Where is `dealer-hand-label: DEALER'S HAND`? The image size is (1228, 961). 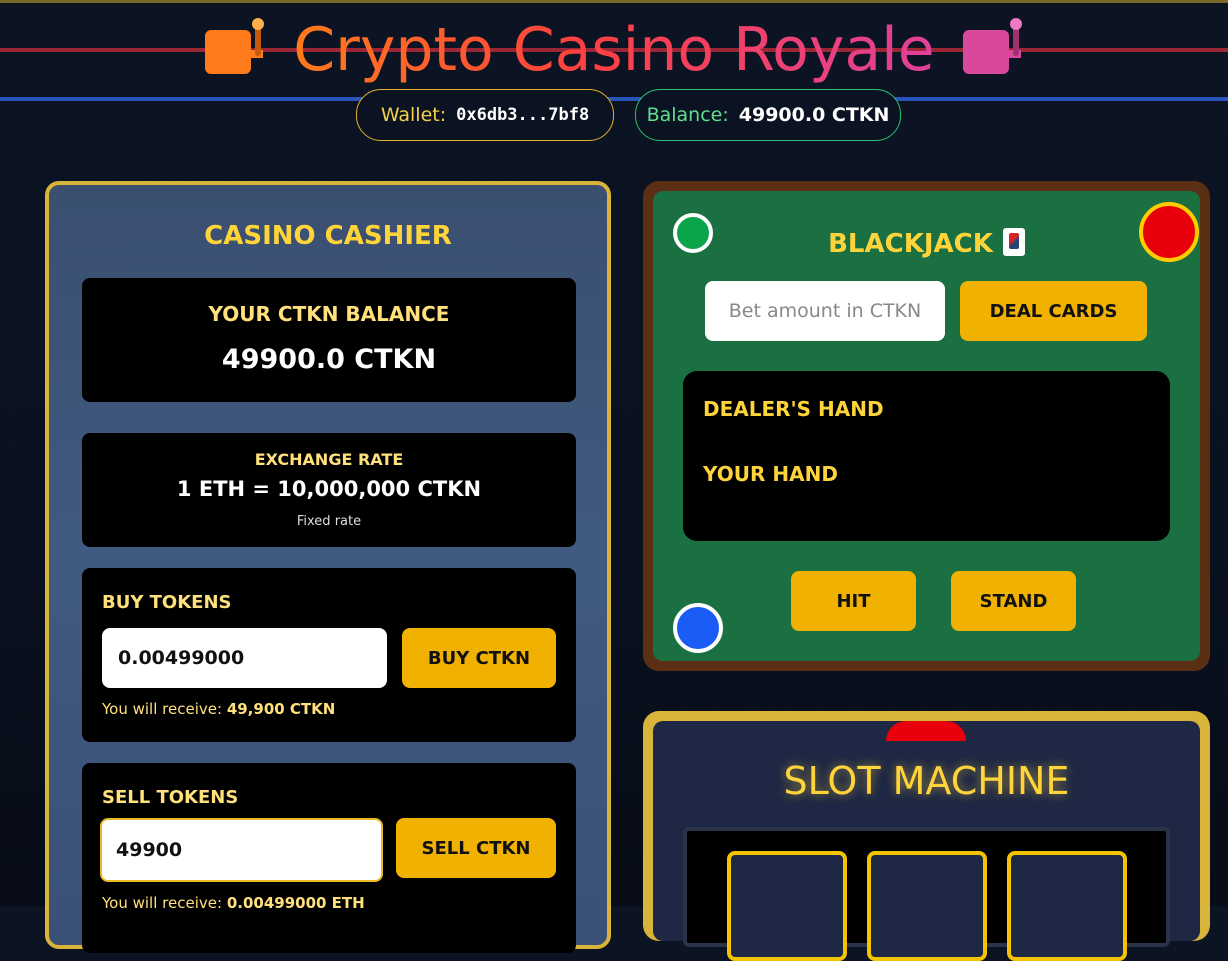 dealer-hand-label: DEALER'S HAND is located at coordinates (793, 409).